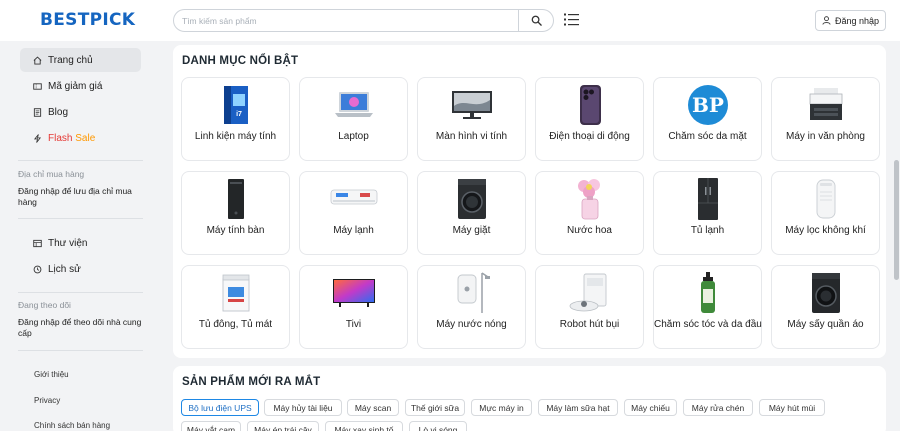 The height and width of the screenshot is (431, 900). What do you see at coordinates (80, 60) in the screenshot?
I see `sidebar-item-home: Trang chủ` at bounding box center [80, 60].